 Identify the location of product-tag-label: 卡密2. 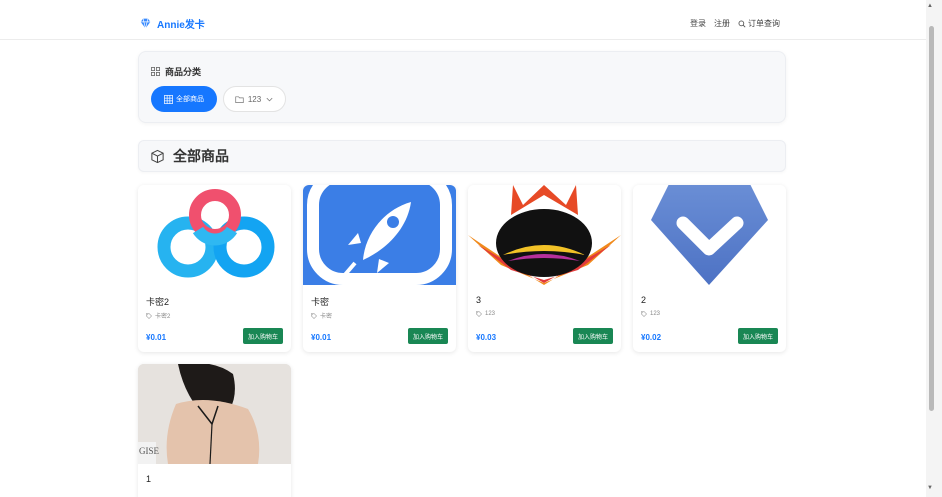
(163, 317).